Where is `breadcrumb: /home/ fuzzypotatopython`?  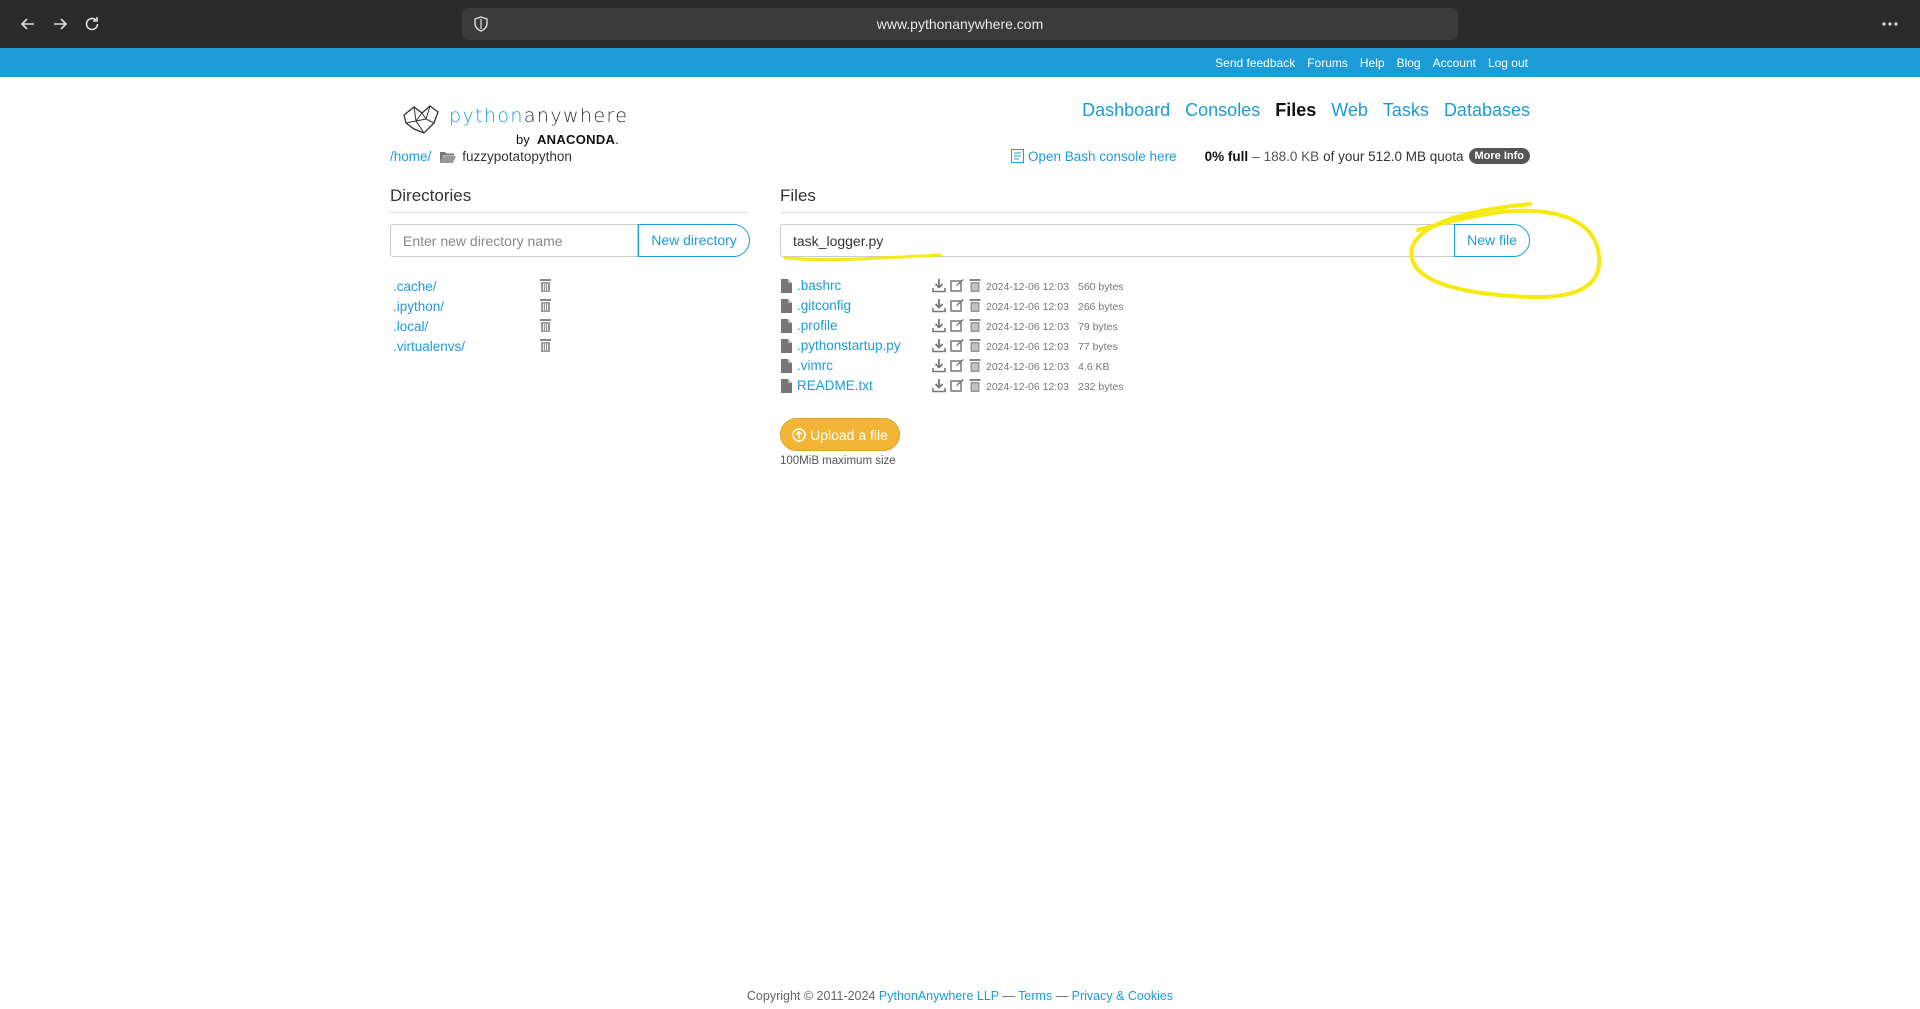 breadcrumb: /home/ fuzzypotatopython is located at coordinates (481, 156).